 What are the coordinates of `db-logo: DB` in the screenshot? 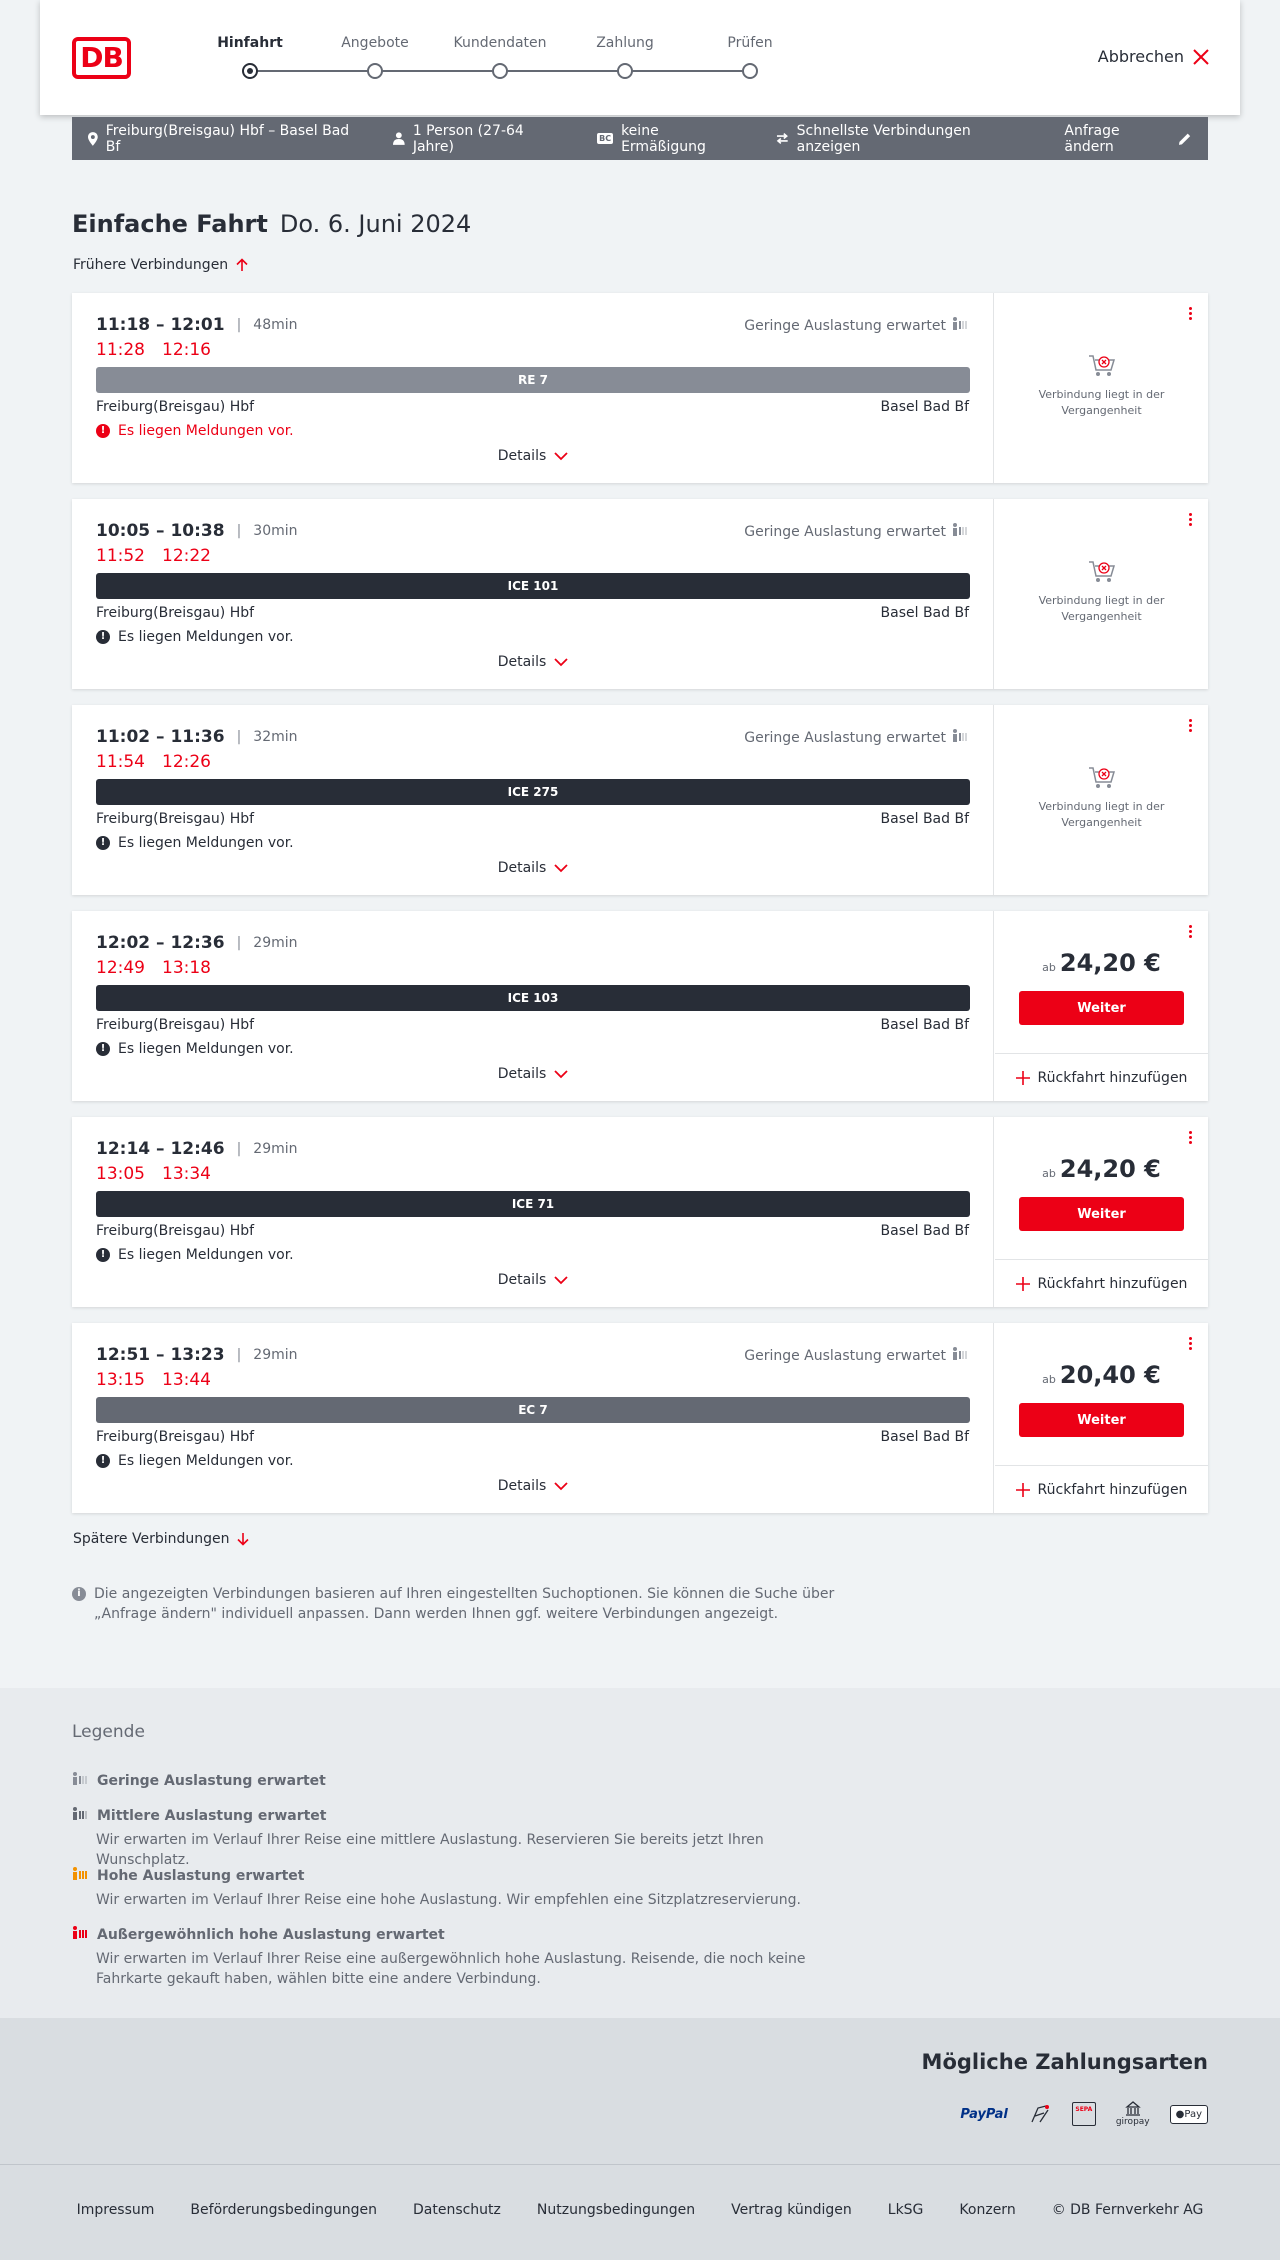 It's located at (101, 58).